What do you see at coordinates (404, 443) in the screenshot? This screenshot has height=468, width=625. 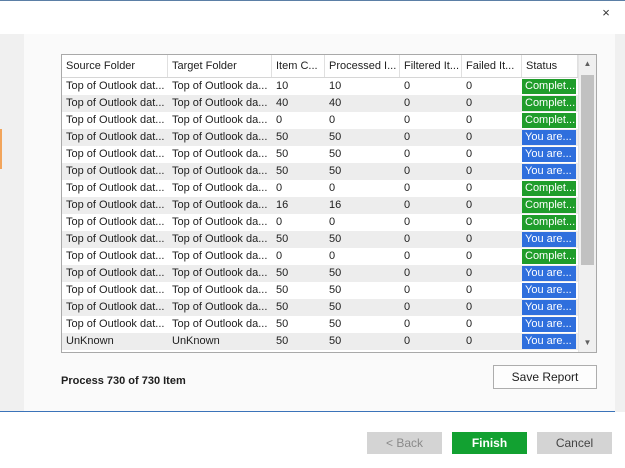 I see `back-button: < Back` at bounding box center [404, 443].